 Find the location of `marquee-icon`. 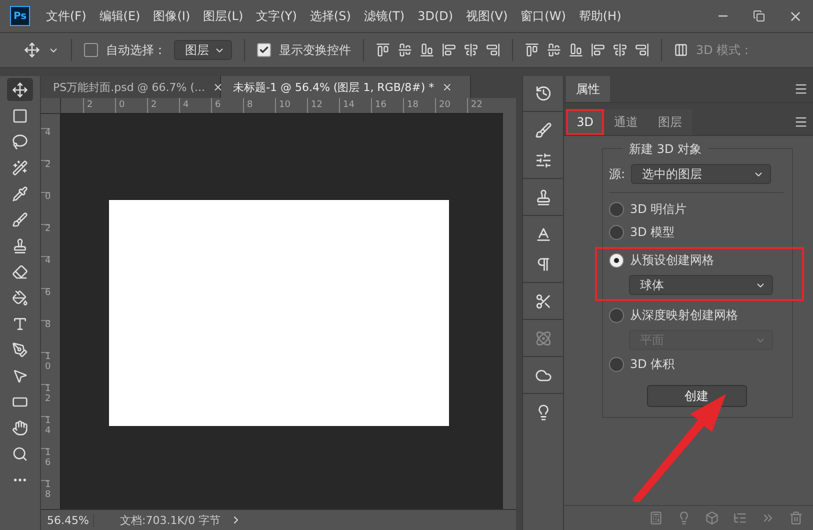

marquee-icon is located at coordinates (20, 116).